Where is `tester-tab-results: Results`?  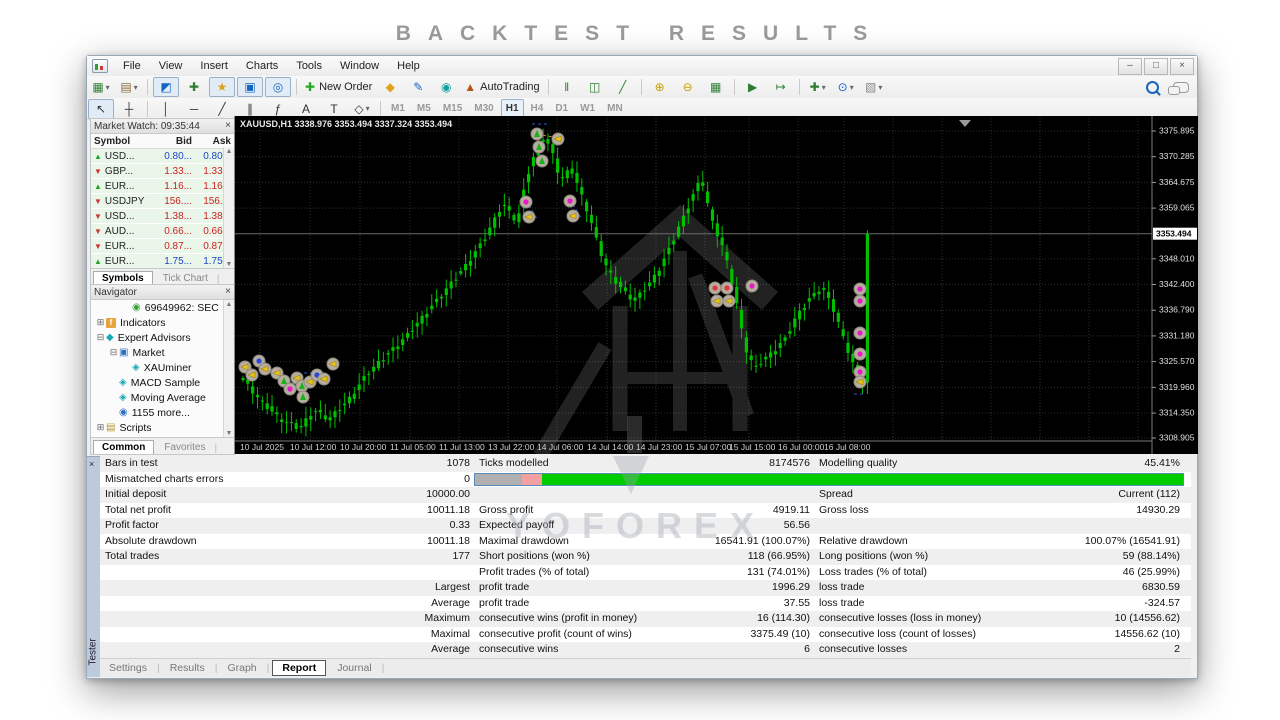 tester-tab-results: Results is located at coordinates (187, 668).